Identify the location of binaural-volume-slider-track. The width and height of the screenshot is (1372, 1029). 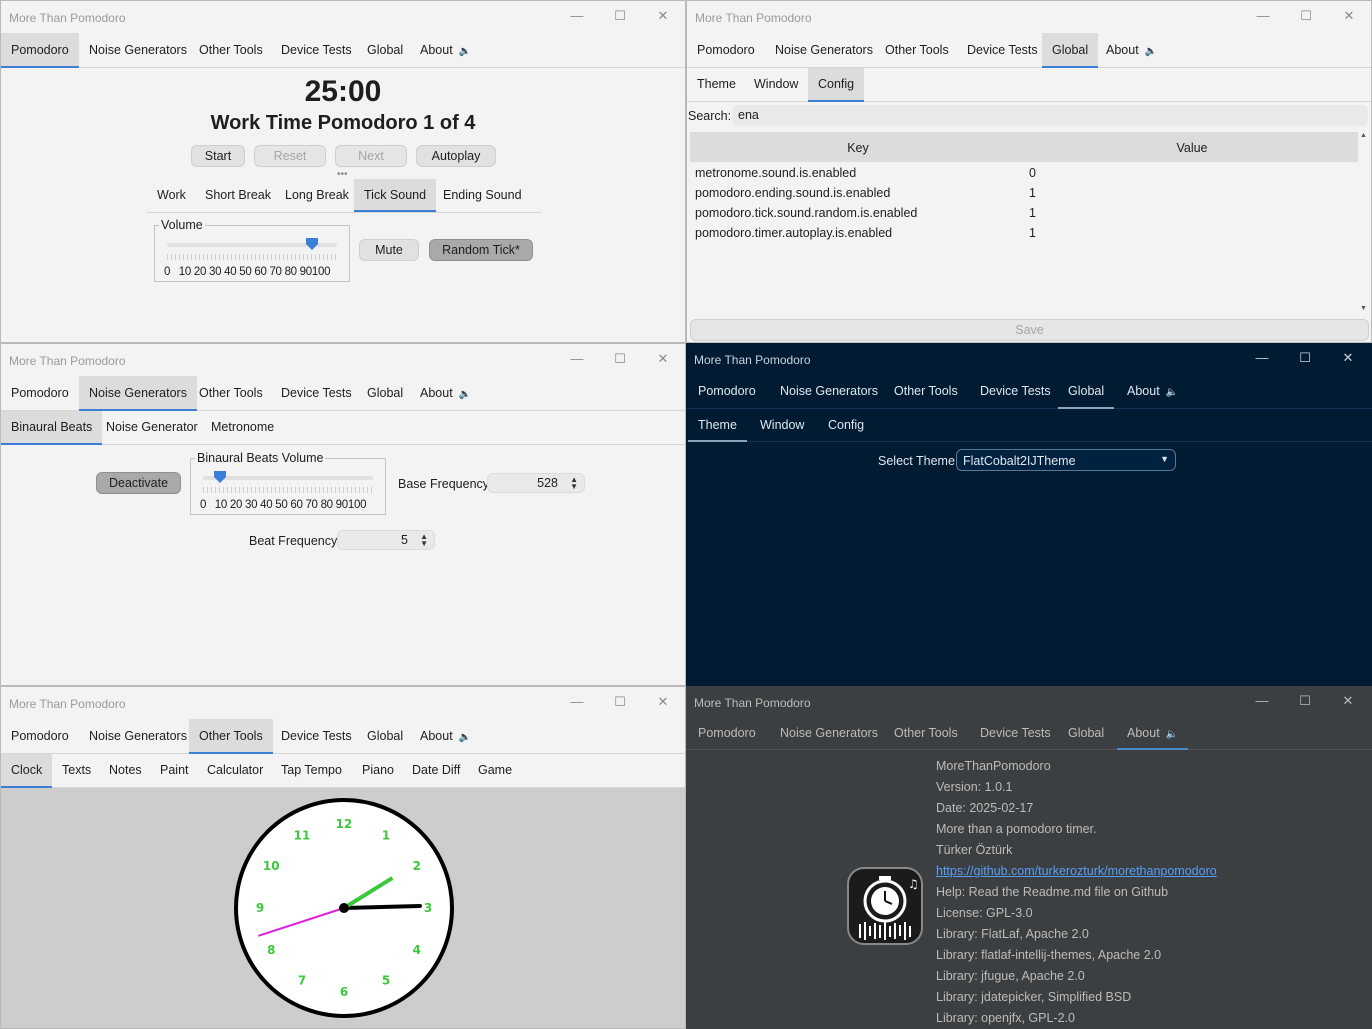
(288, 478).